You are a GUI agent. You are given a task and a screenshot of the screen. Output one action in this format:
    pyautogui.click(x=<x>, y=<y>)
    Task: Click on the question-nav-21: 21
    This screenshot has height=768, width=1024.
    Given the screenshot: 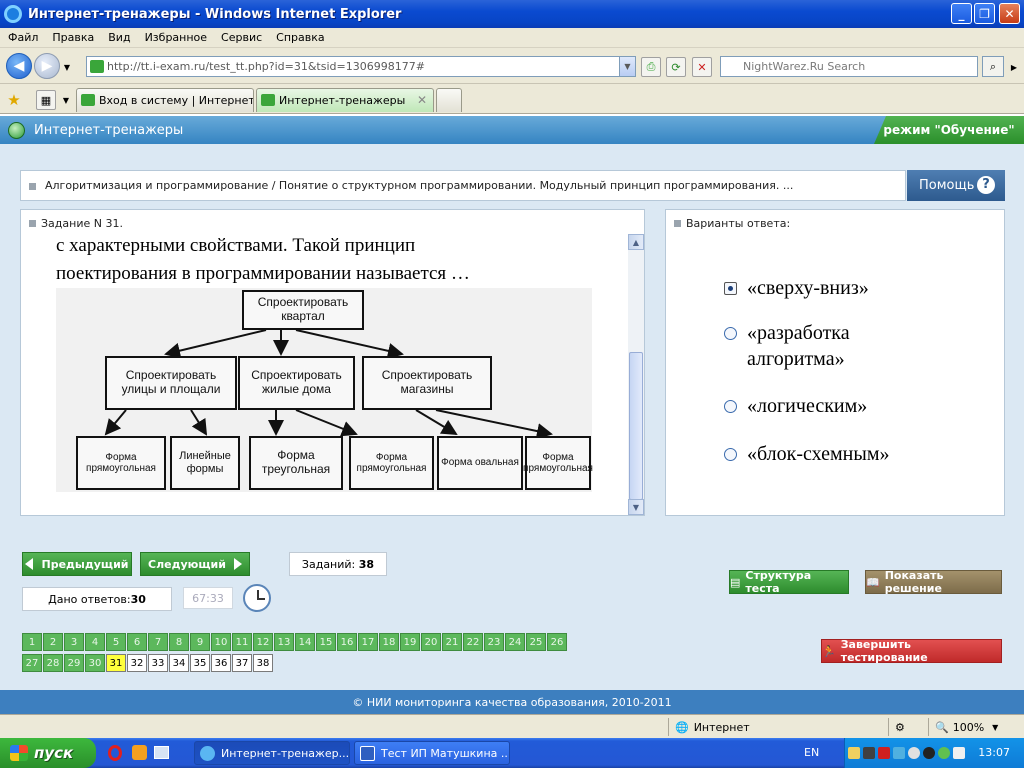 What is the action you would take?
    pyautogui.click(x=452, y=642)
    